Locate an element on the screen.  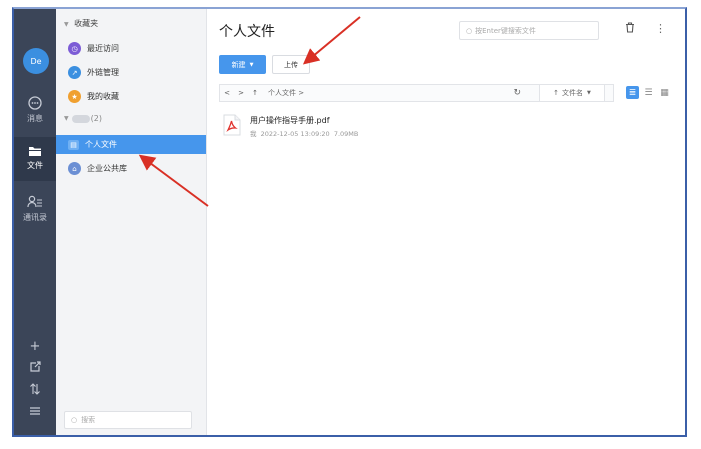
list-view-icon: ☰ is located at coordinates (648, 92).